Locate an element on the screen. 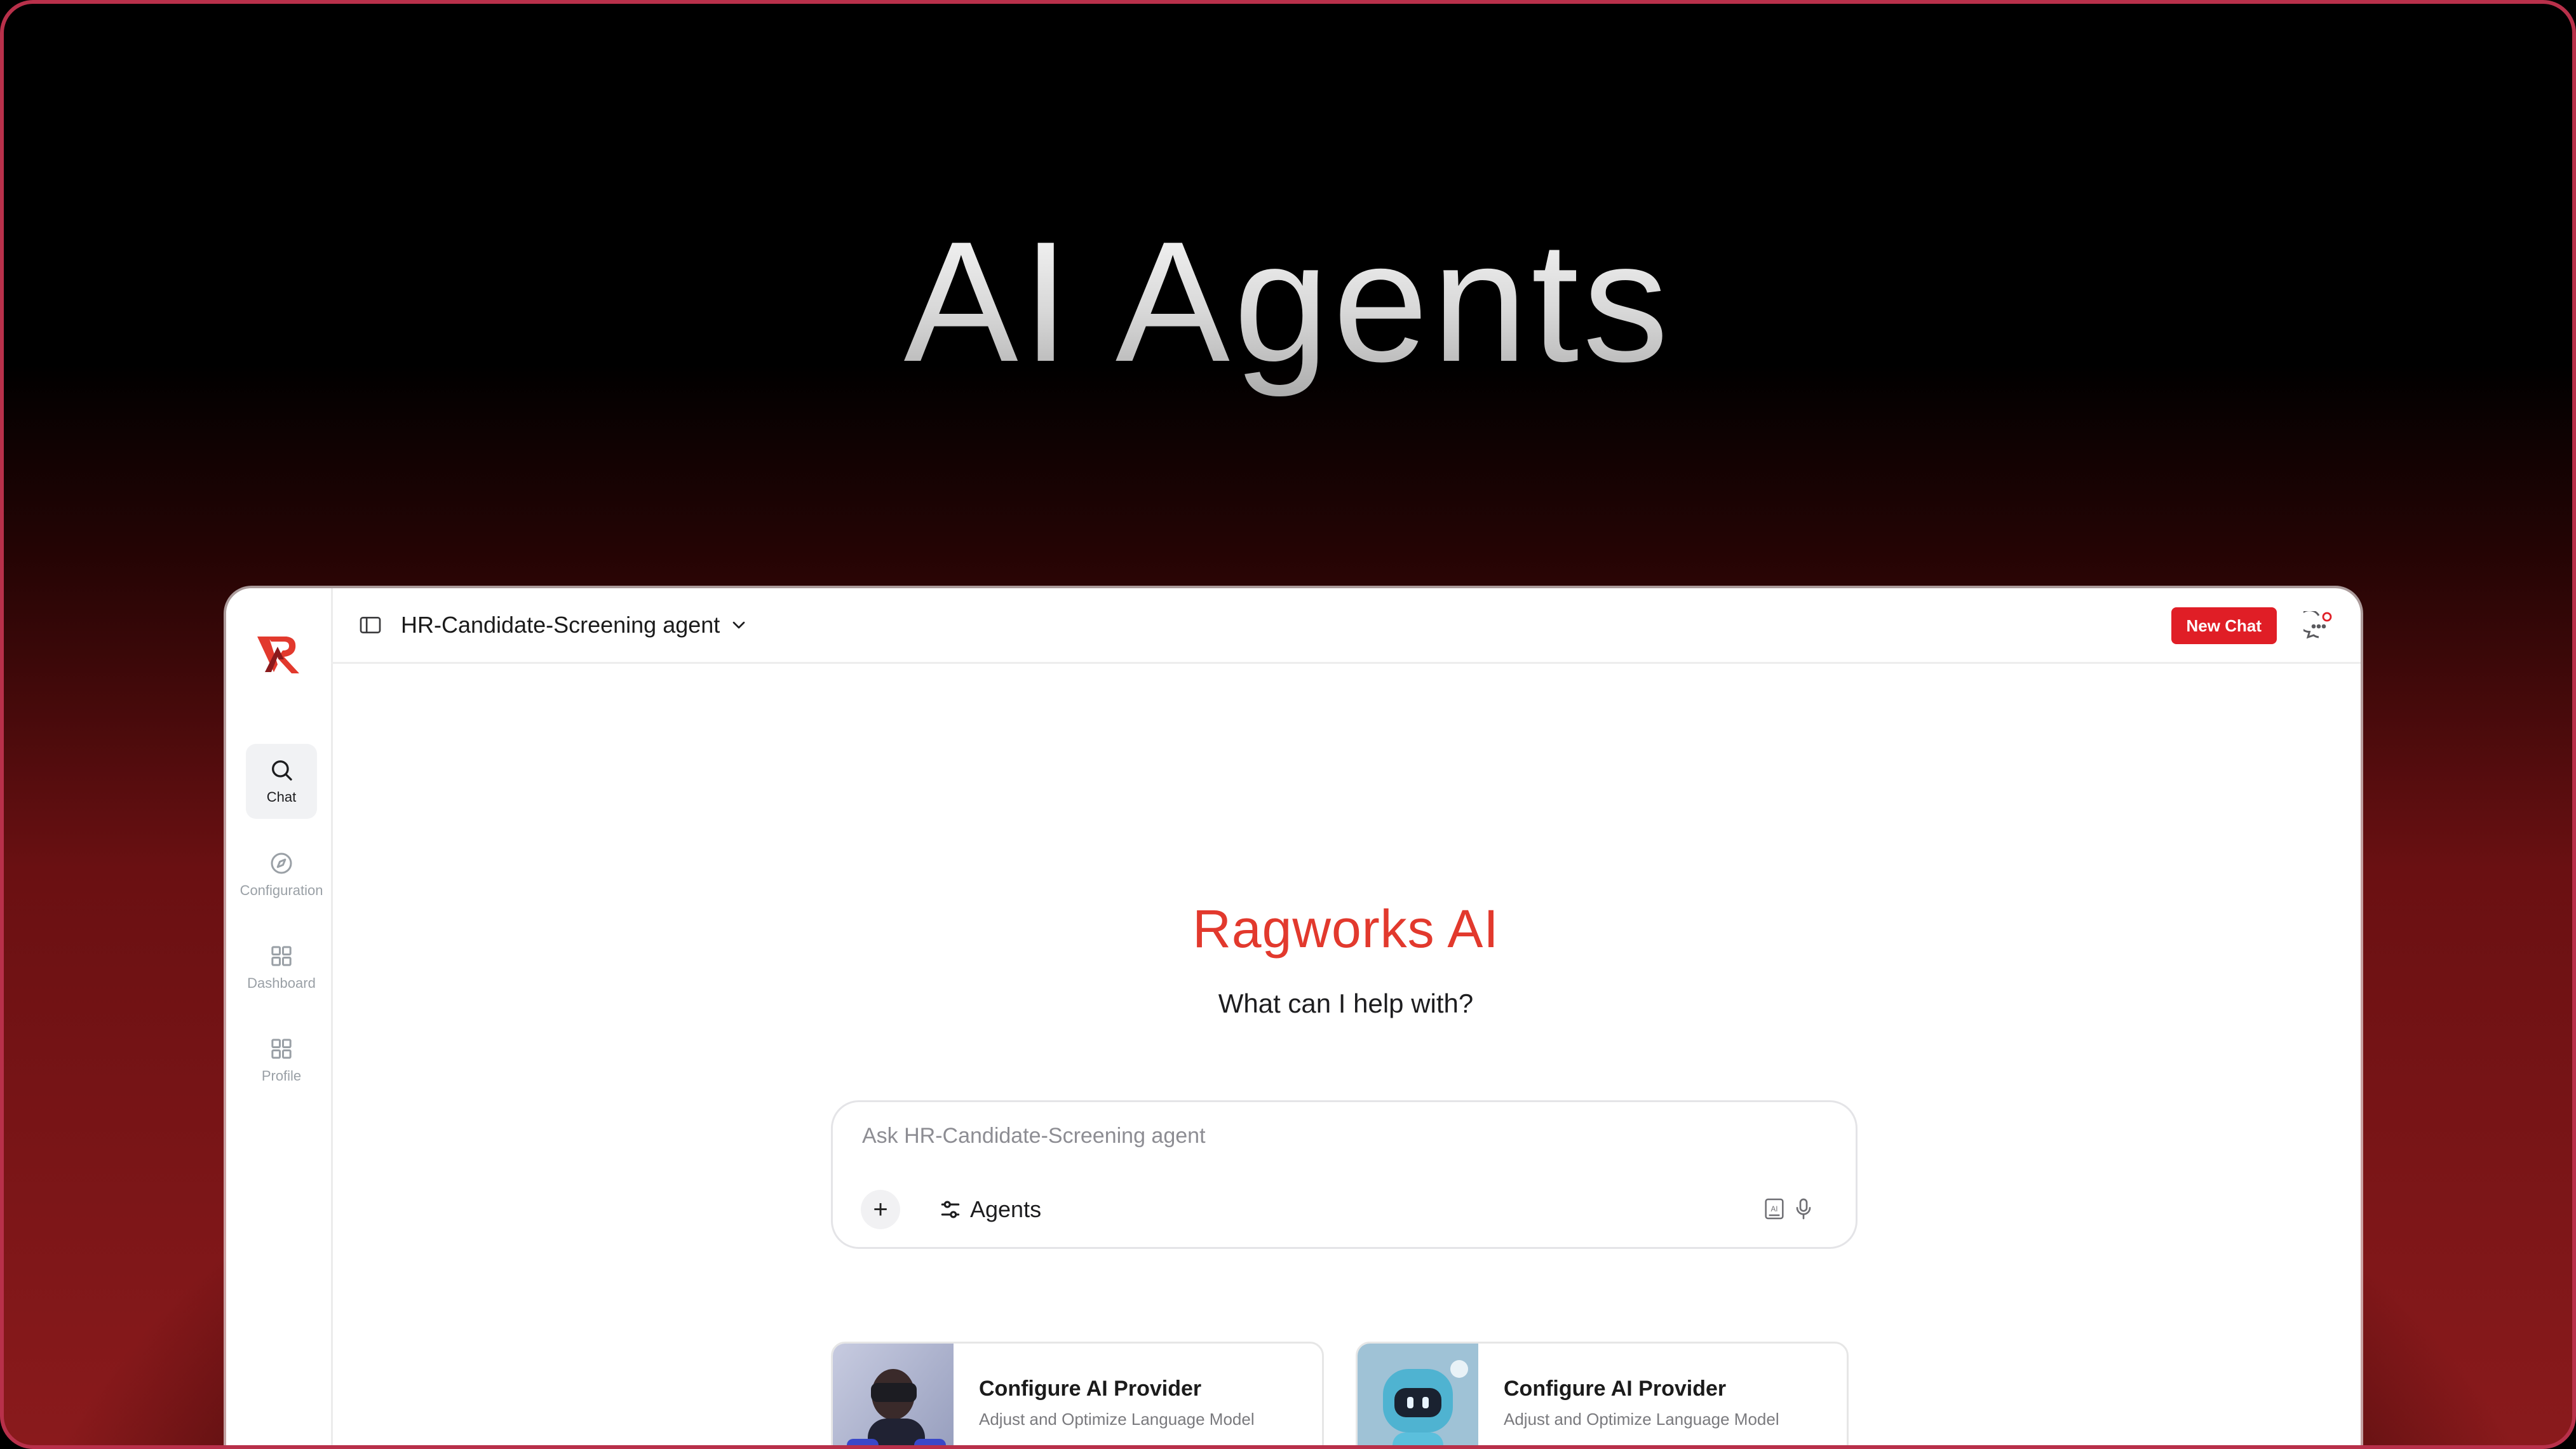 The width and height of the screenshot is (2576, 1449). search-icon is located at coordinates (282, 770).